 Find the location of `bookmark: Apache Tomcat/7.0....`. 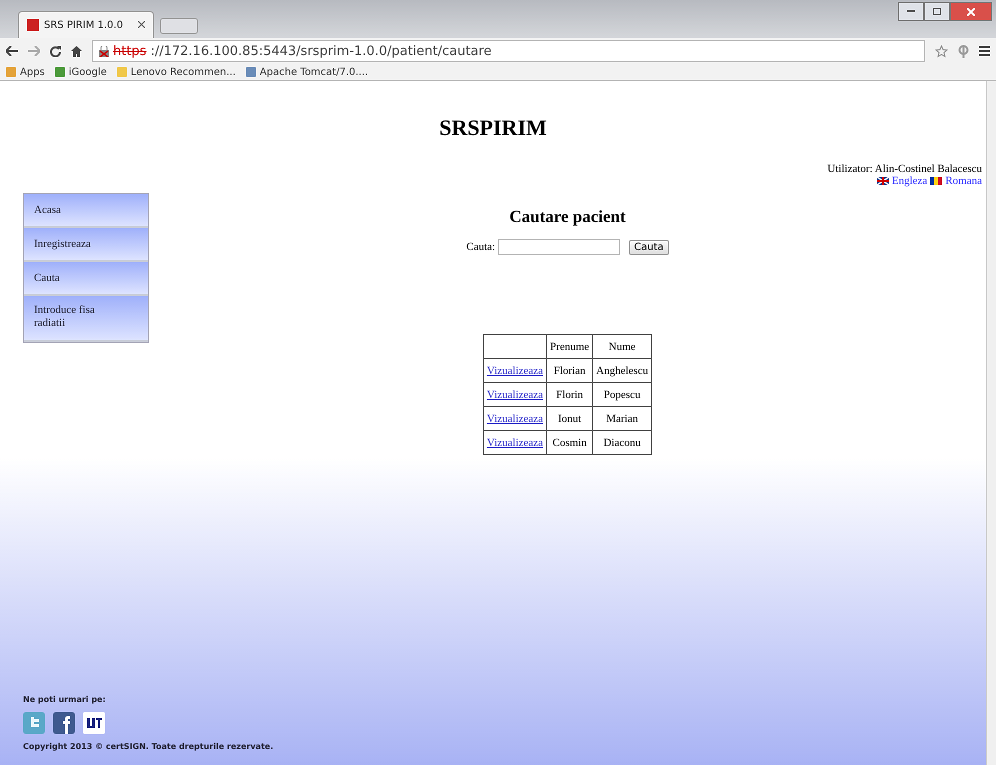

bookmark: Apache Tomcat/7.0.... is located at coordinates (307, 72).